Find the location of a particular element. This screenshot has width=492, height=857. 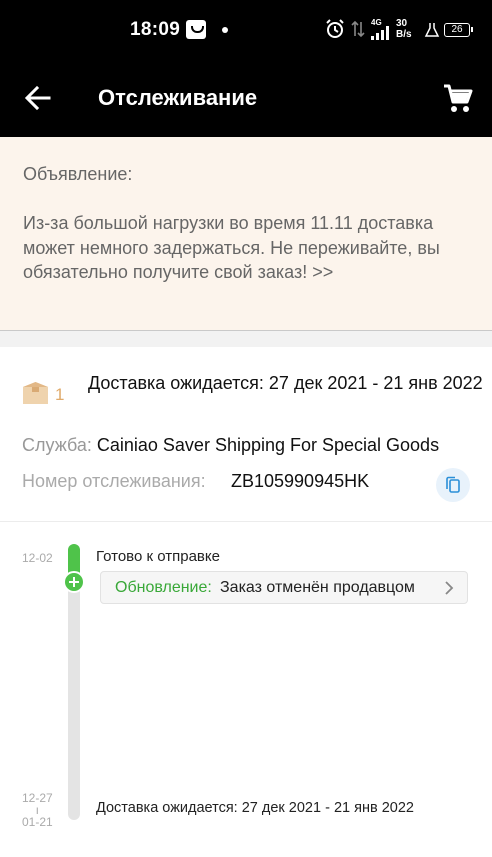

range-end: 01-21 is located at coordinates (37, 822).